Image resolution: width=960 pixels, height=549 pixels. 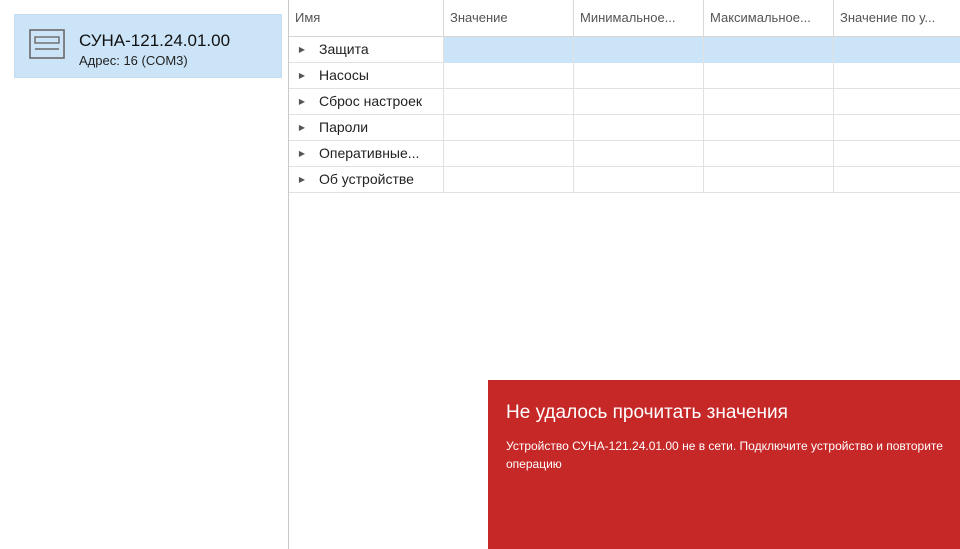 I want to click on table-row: ▶ Пароли, so click(x=624, y=128).